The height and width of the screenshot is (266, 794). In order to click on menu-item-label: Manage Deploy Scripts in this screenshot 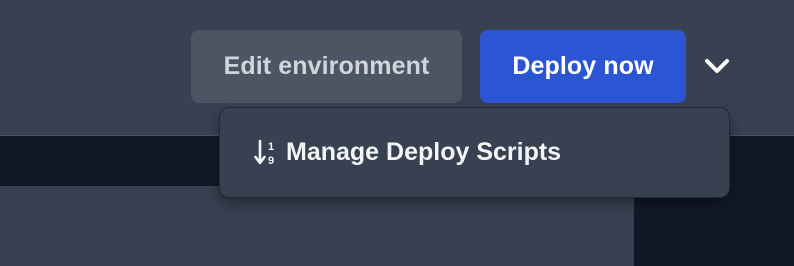, I will do `click(424, 152)`.